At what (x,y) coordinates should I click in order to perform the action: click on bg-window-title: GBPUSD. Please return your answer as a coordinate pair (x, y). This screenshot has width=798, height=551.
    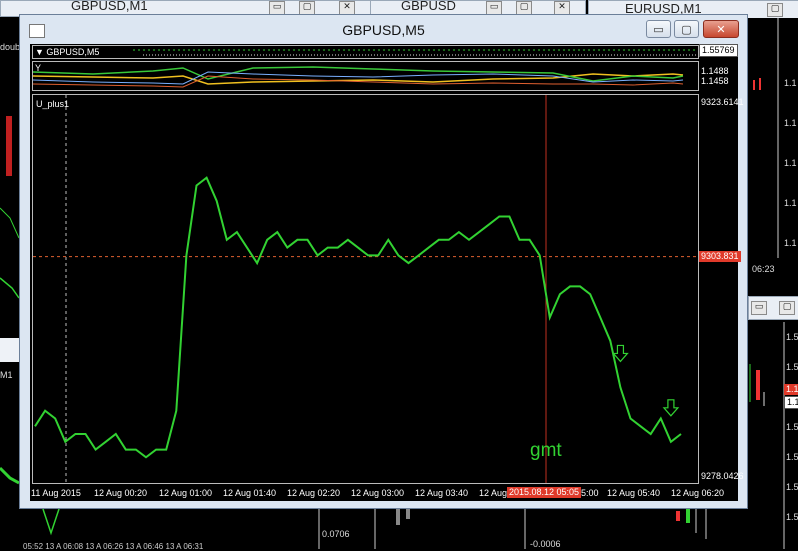
    Looking at the image, I should click on (428, 6).